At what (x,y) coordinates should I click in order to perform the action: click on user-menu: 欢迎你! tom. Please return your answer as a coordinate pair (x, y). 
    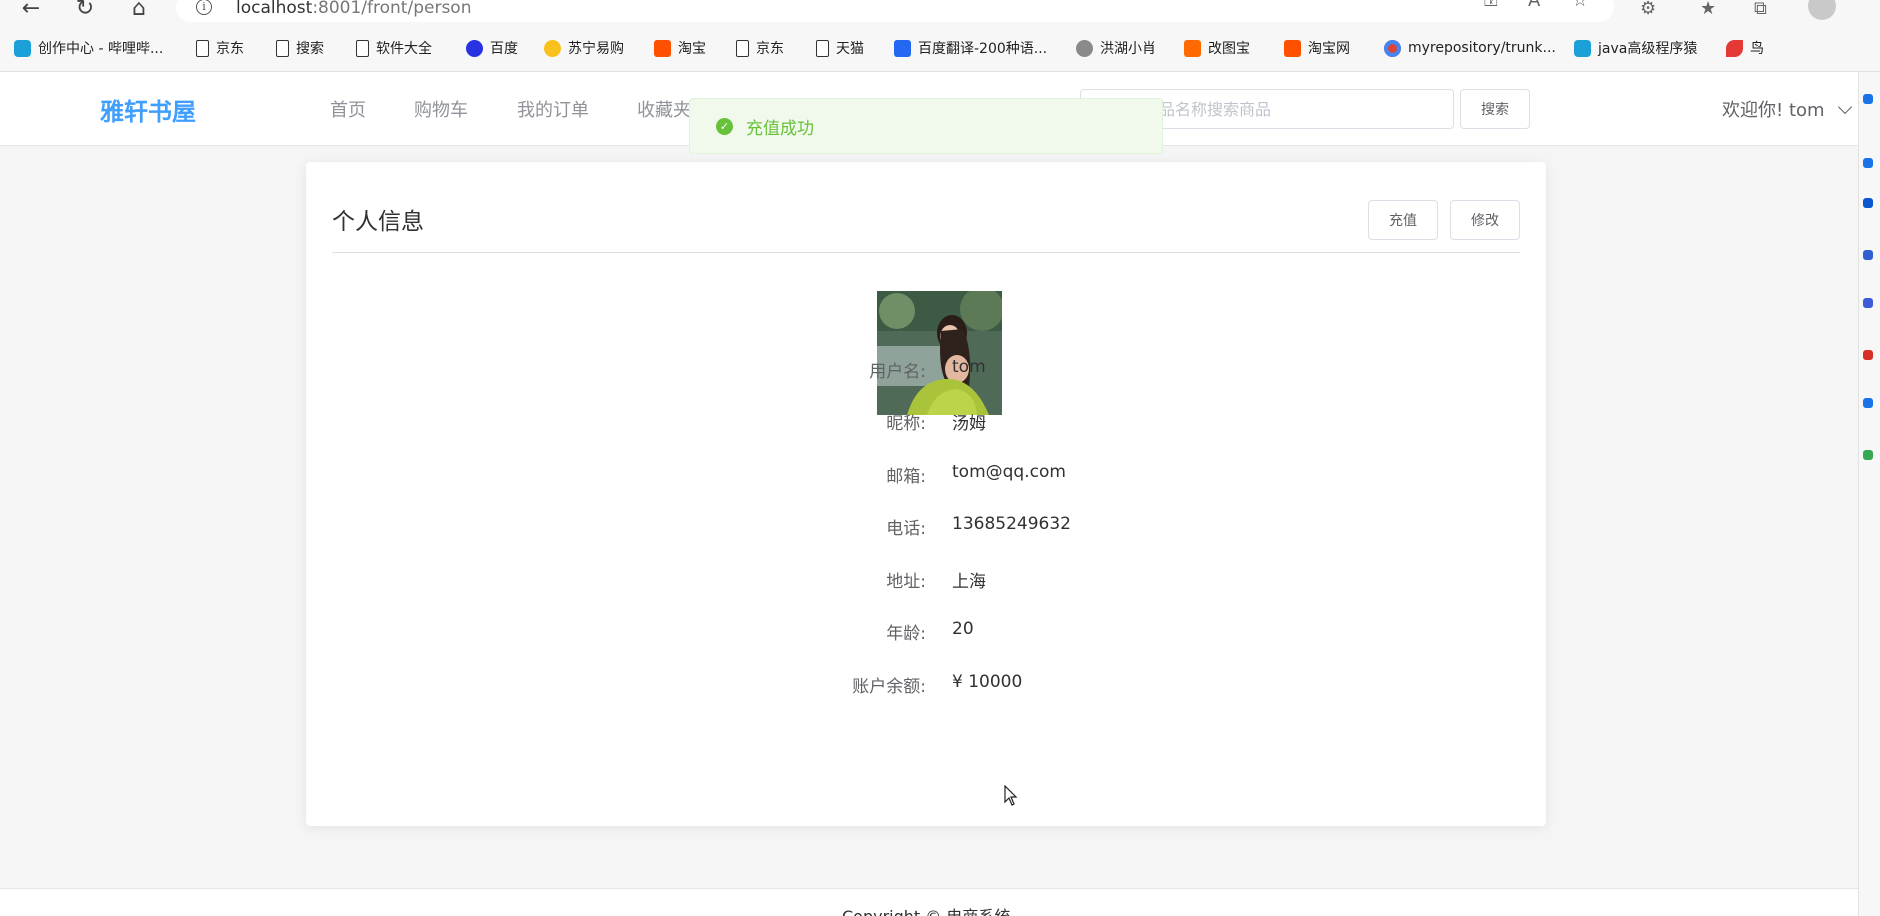
    Looking at the image, I should click on (1787, 109).